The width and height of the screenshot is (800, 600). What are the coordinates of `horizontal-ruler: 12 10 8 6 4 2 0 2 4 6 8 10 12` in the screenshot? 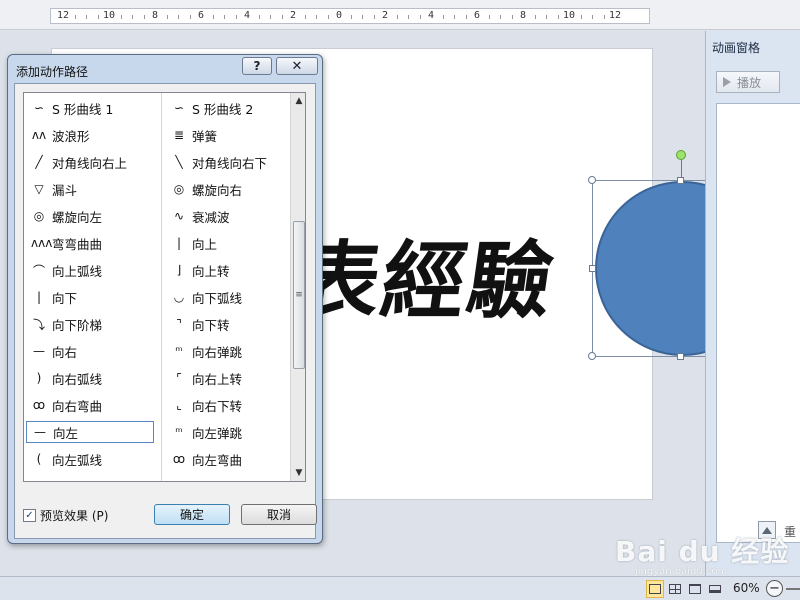 It's located at (400, 15).